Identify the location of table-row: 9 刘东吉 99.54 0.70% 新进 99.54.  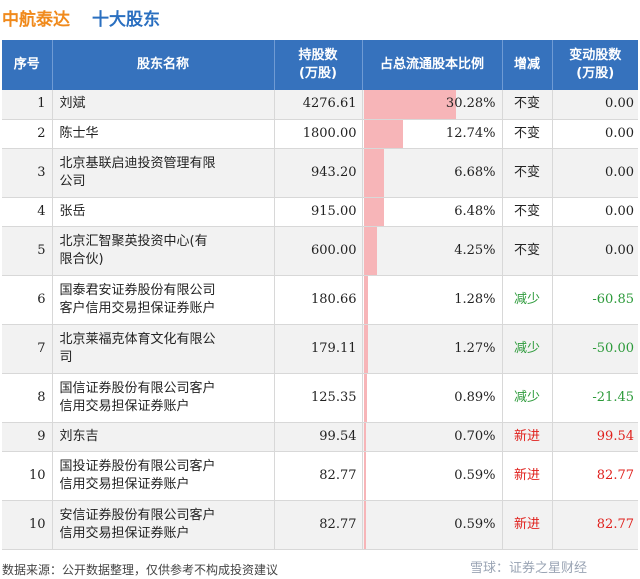
(320, 437).